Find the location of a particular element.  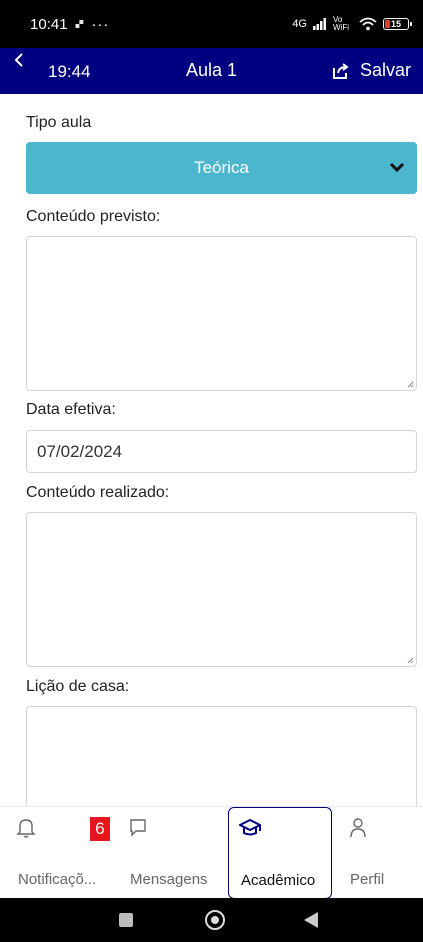

notification-badge: 6 is located at coordinates (100, 829).